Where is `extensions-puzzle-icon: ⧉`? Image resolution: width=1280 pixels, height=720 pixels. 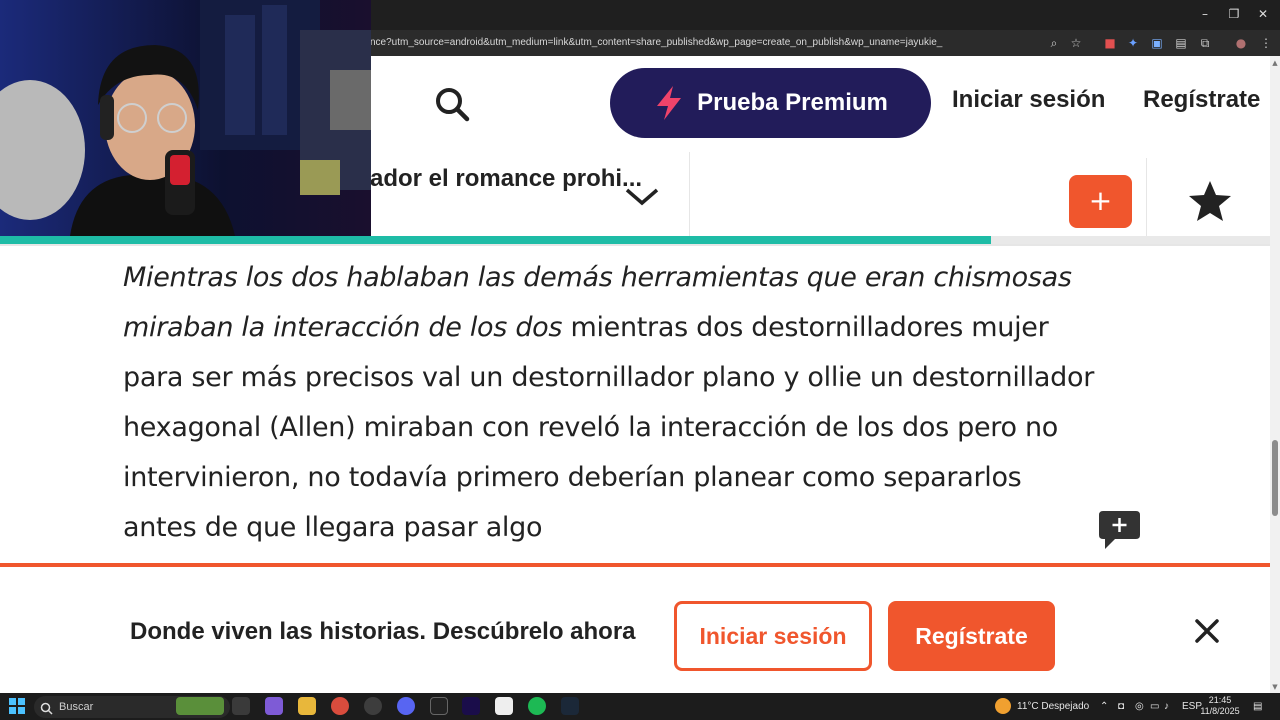
extensions-puzzle-icon: ⧉ is located at coordinates (1205, 43).